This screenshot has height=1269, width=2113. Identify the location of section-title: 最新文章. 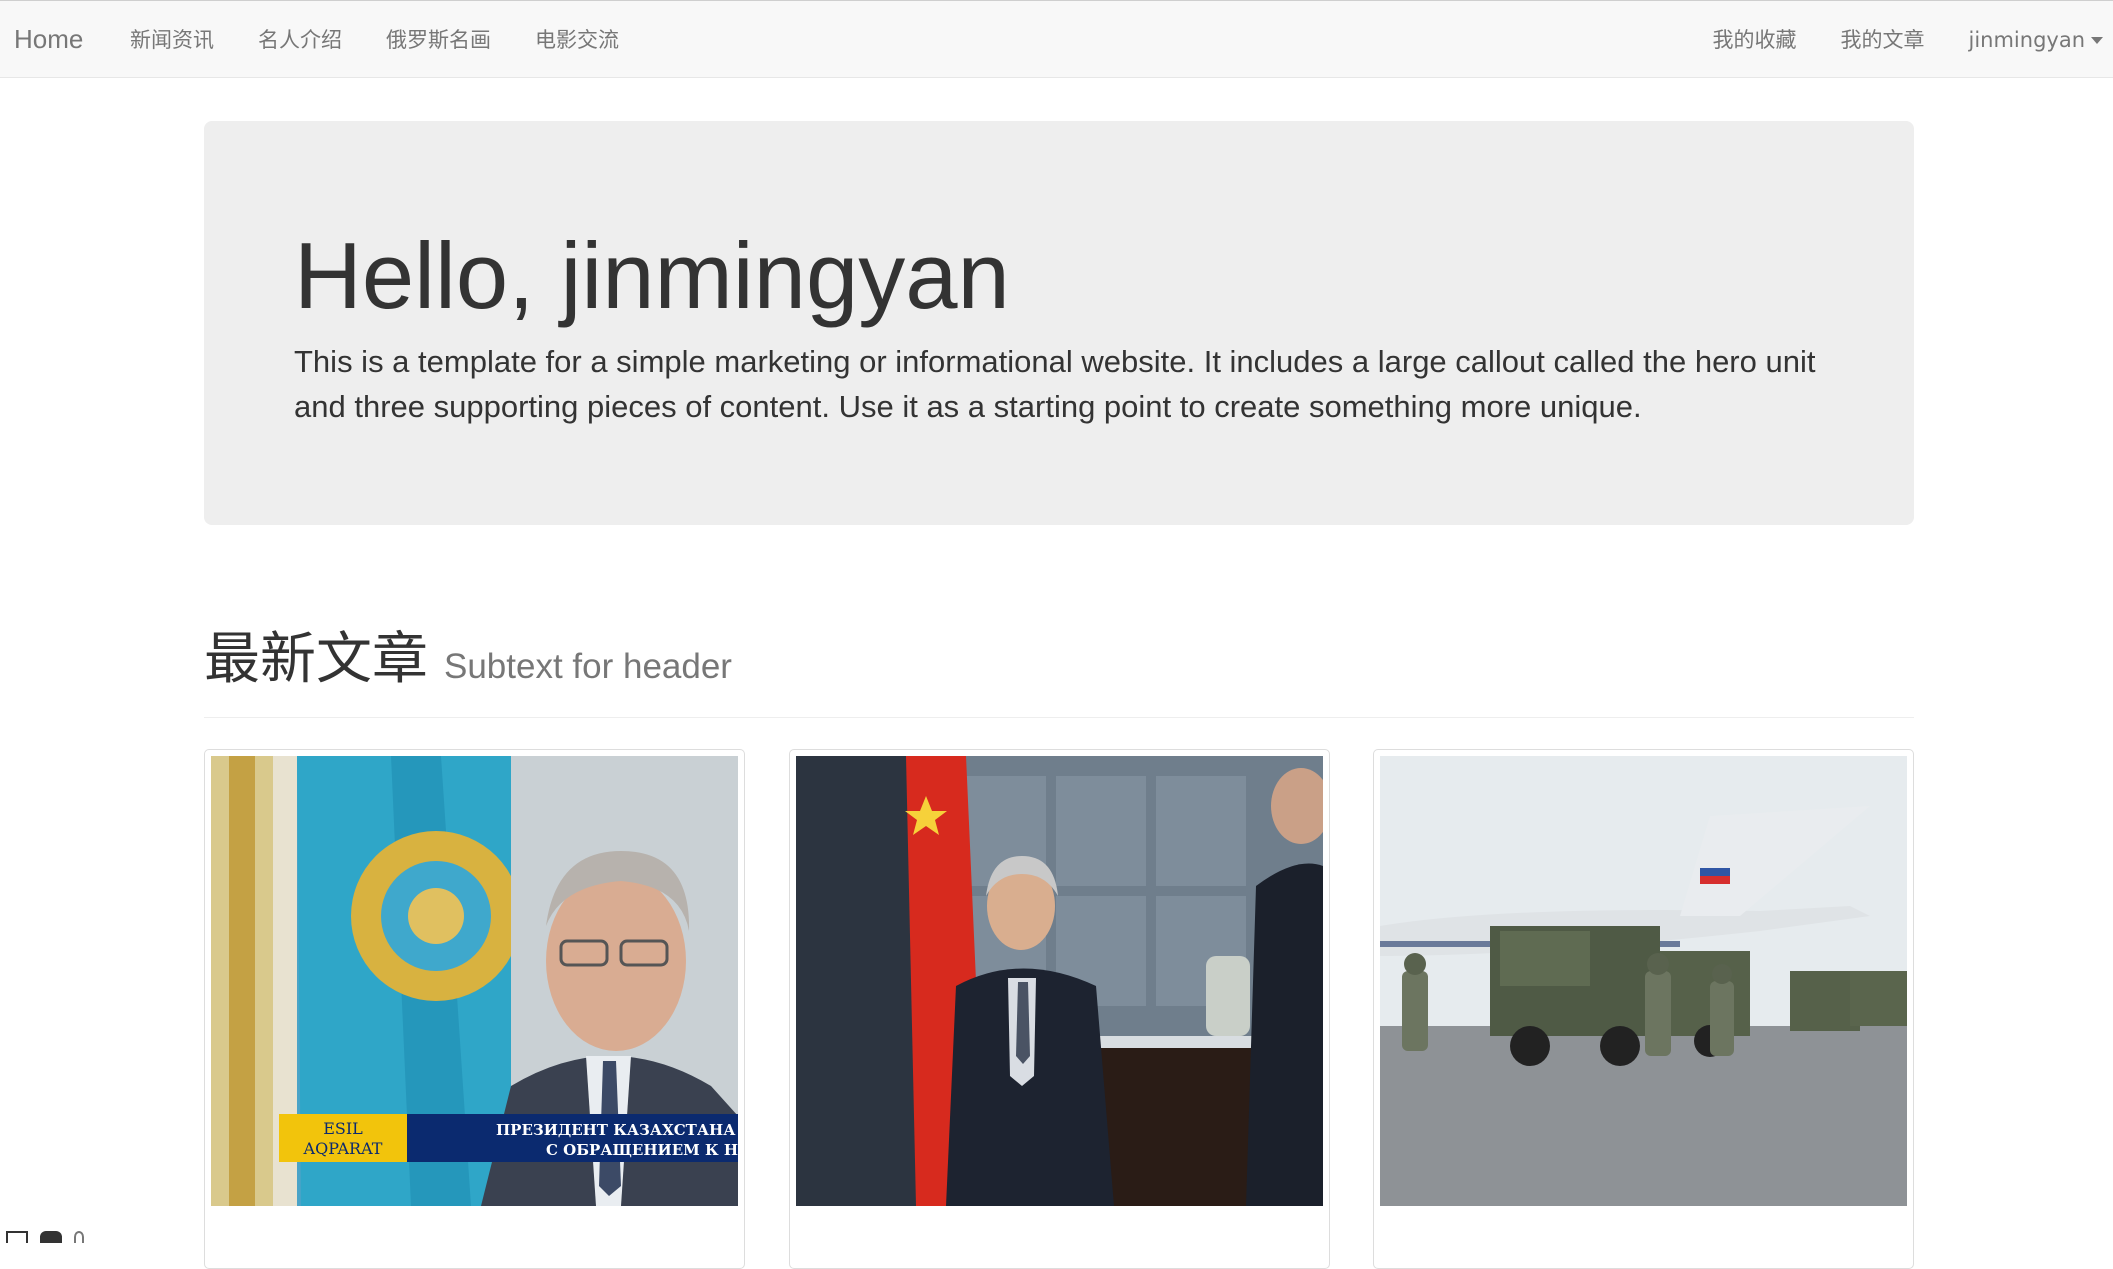
(316, 659).